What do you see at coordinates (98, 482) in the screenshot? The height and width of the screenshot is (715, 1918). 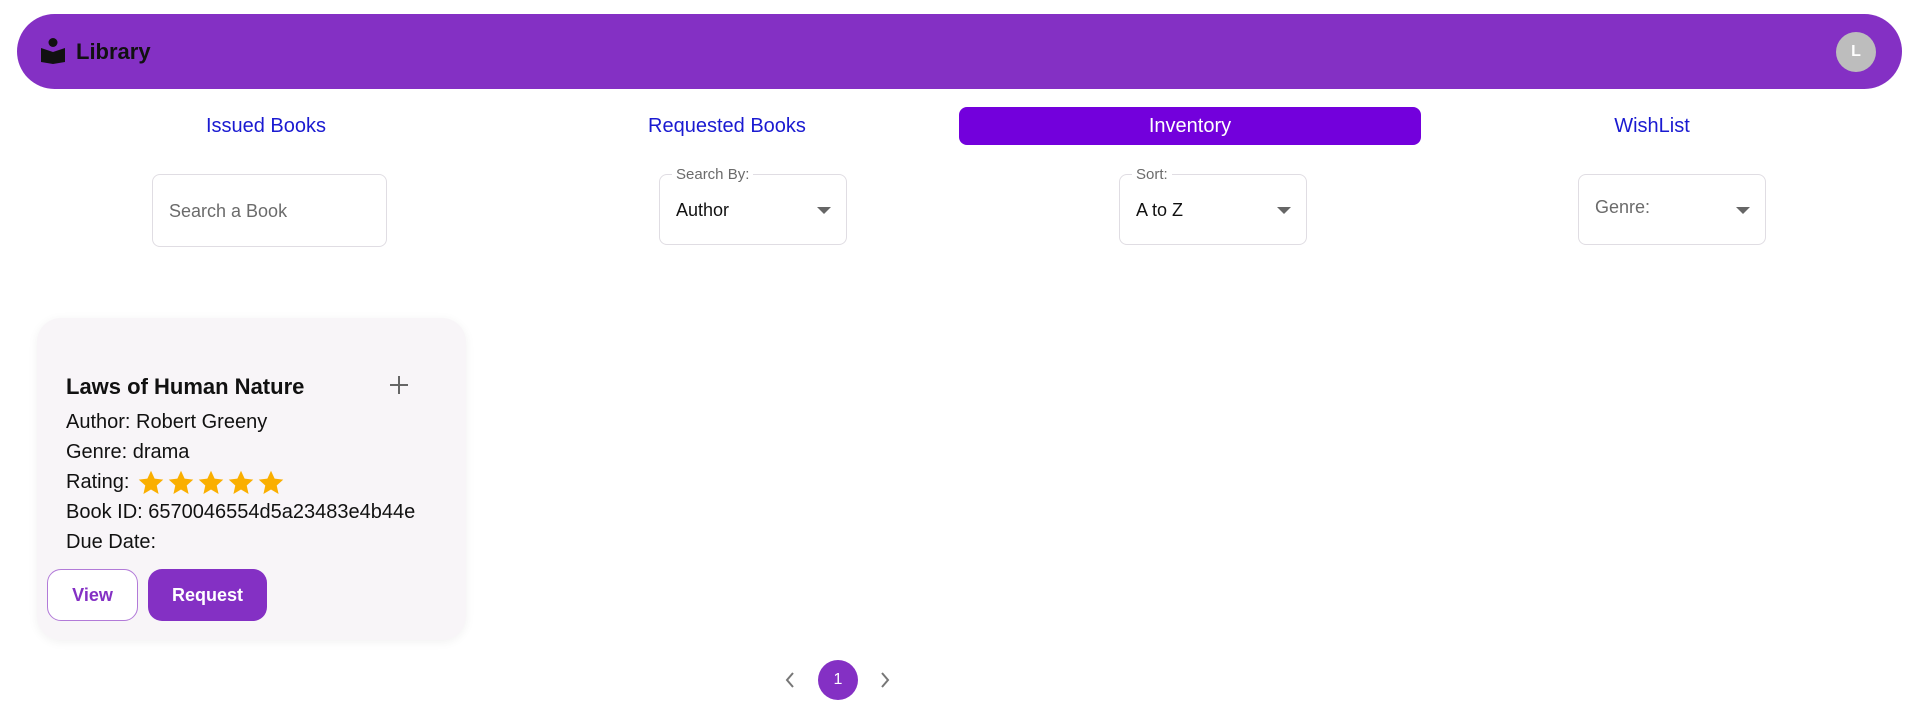 I see `rating-label: Rating:` at bounding box center [98, 482].